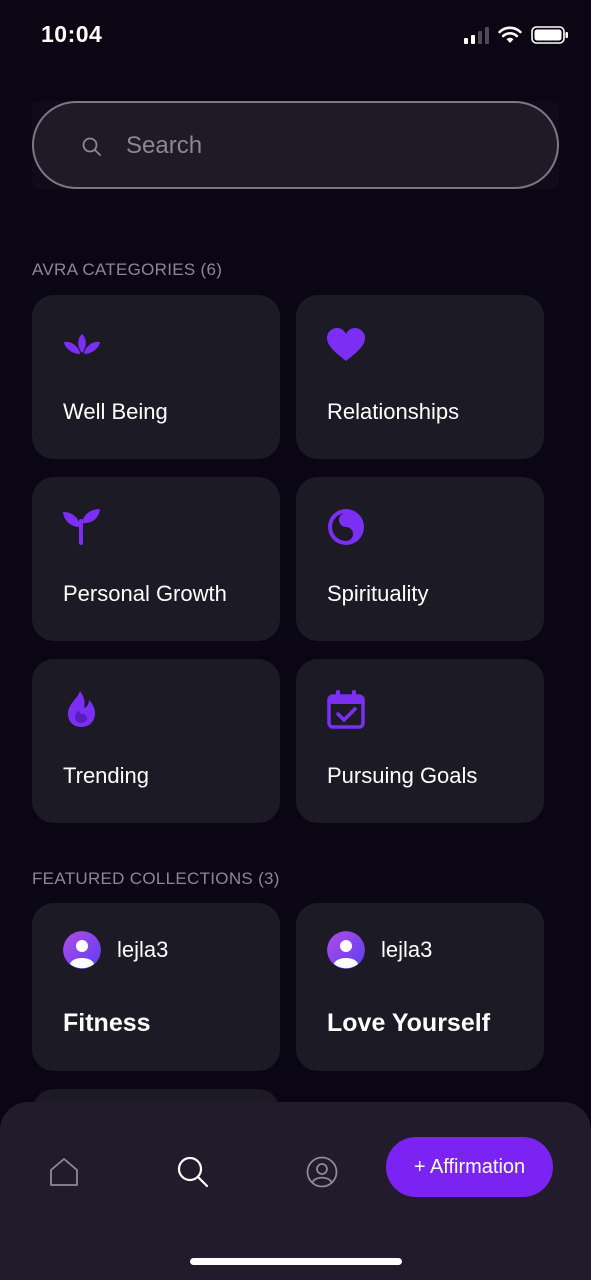 Image resolution: width=591 pixels, height=1280 pixels. I want to click on user-profile-icon, so click(322, 1172).